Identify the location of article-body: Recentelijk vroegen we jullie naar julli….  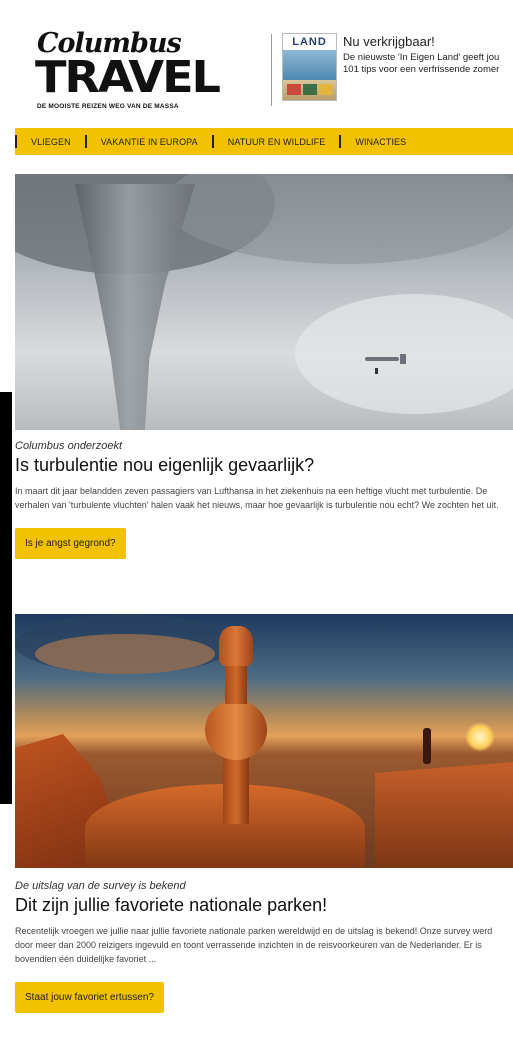
(254, 945).